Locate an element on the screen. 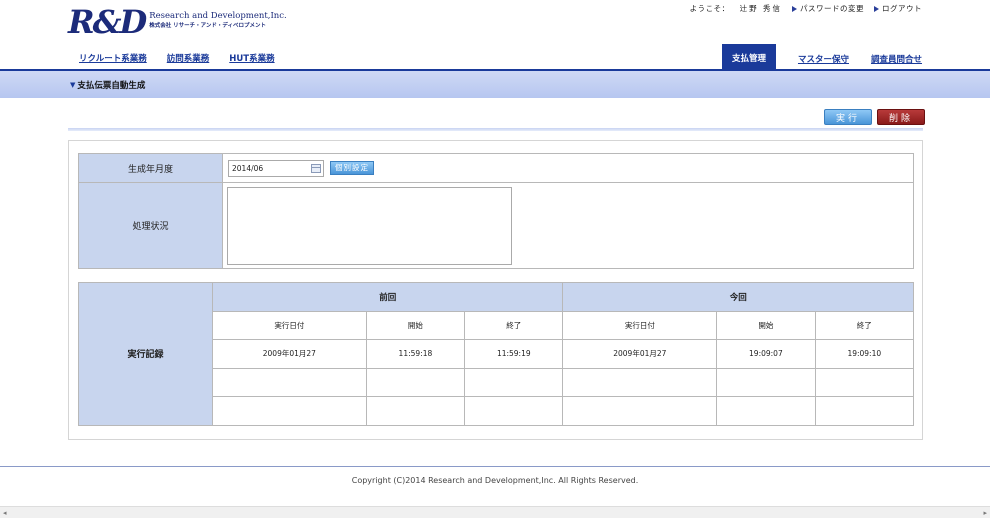  action-separator is located at coordinates (495, 129).